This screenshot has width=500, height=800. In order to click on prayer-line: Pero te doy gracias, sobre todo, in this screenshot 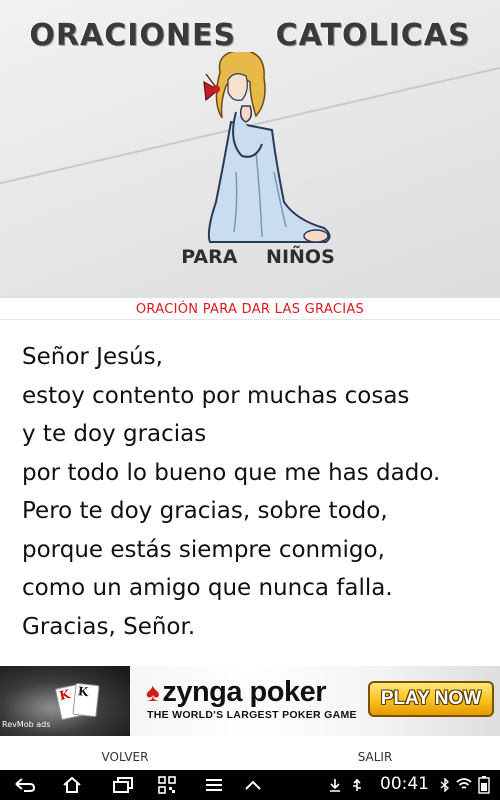, I will do `click(205, 511)`.